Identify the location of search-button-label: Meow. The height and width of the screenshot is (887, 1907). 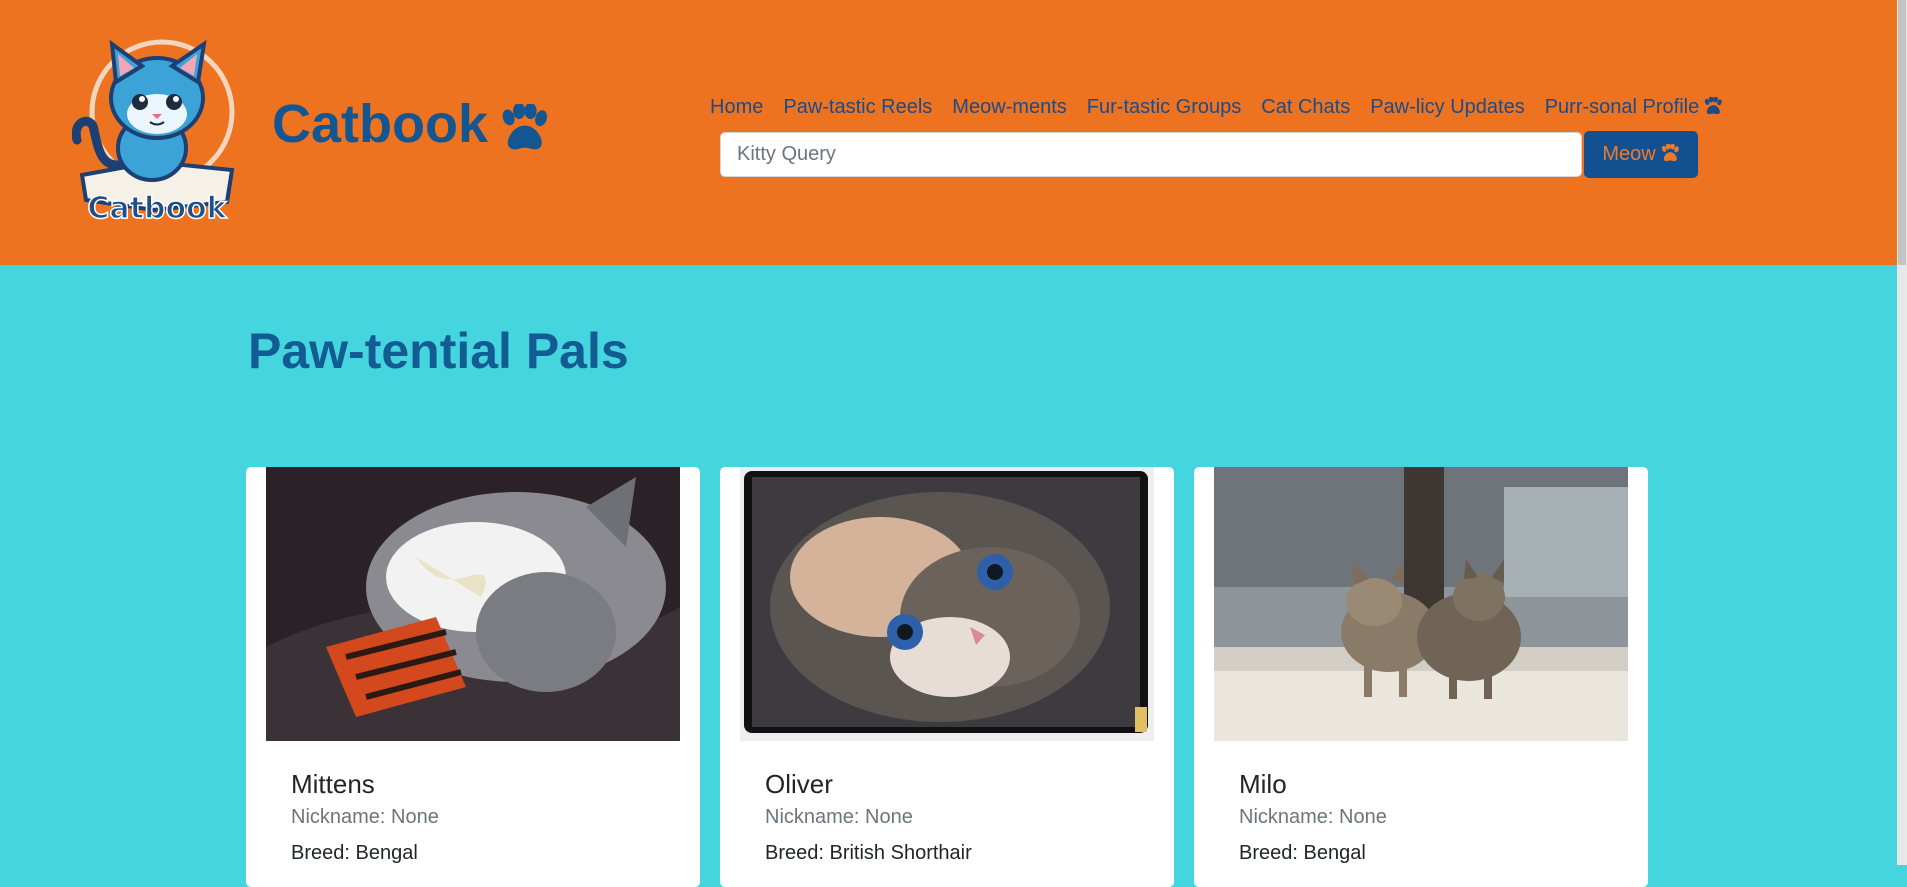
(1629, 154).